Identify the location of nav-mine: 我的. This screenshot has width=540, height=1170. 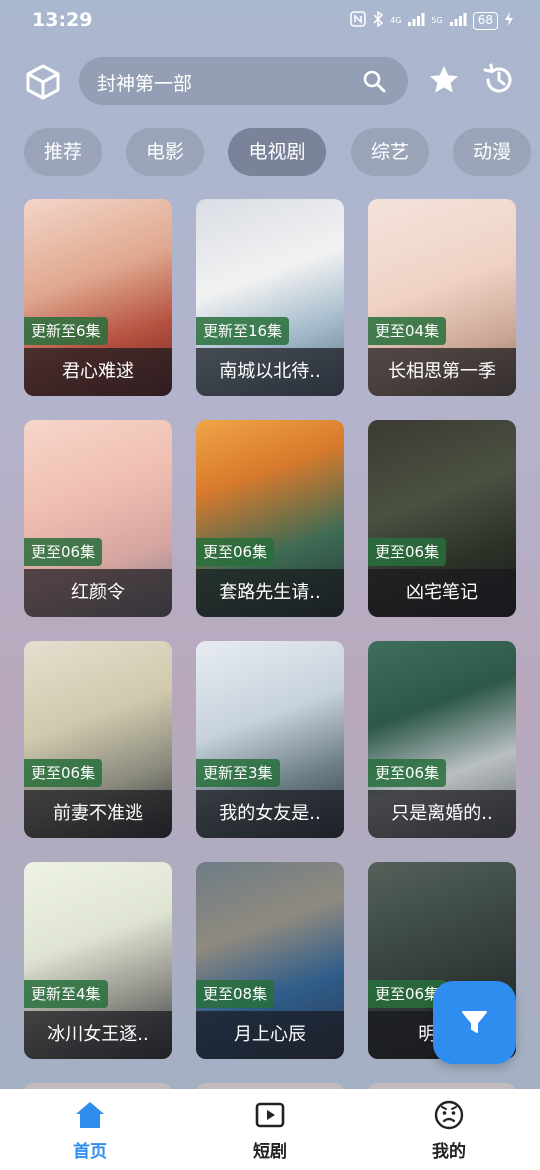
(449, 1129).